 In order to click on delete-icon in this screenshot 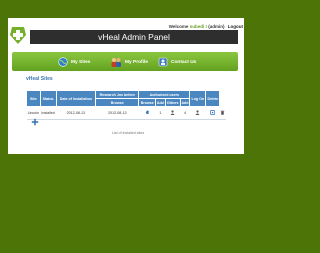, I will do `click(222, 113)`.